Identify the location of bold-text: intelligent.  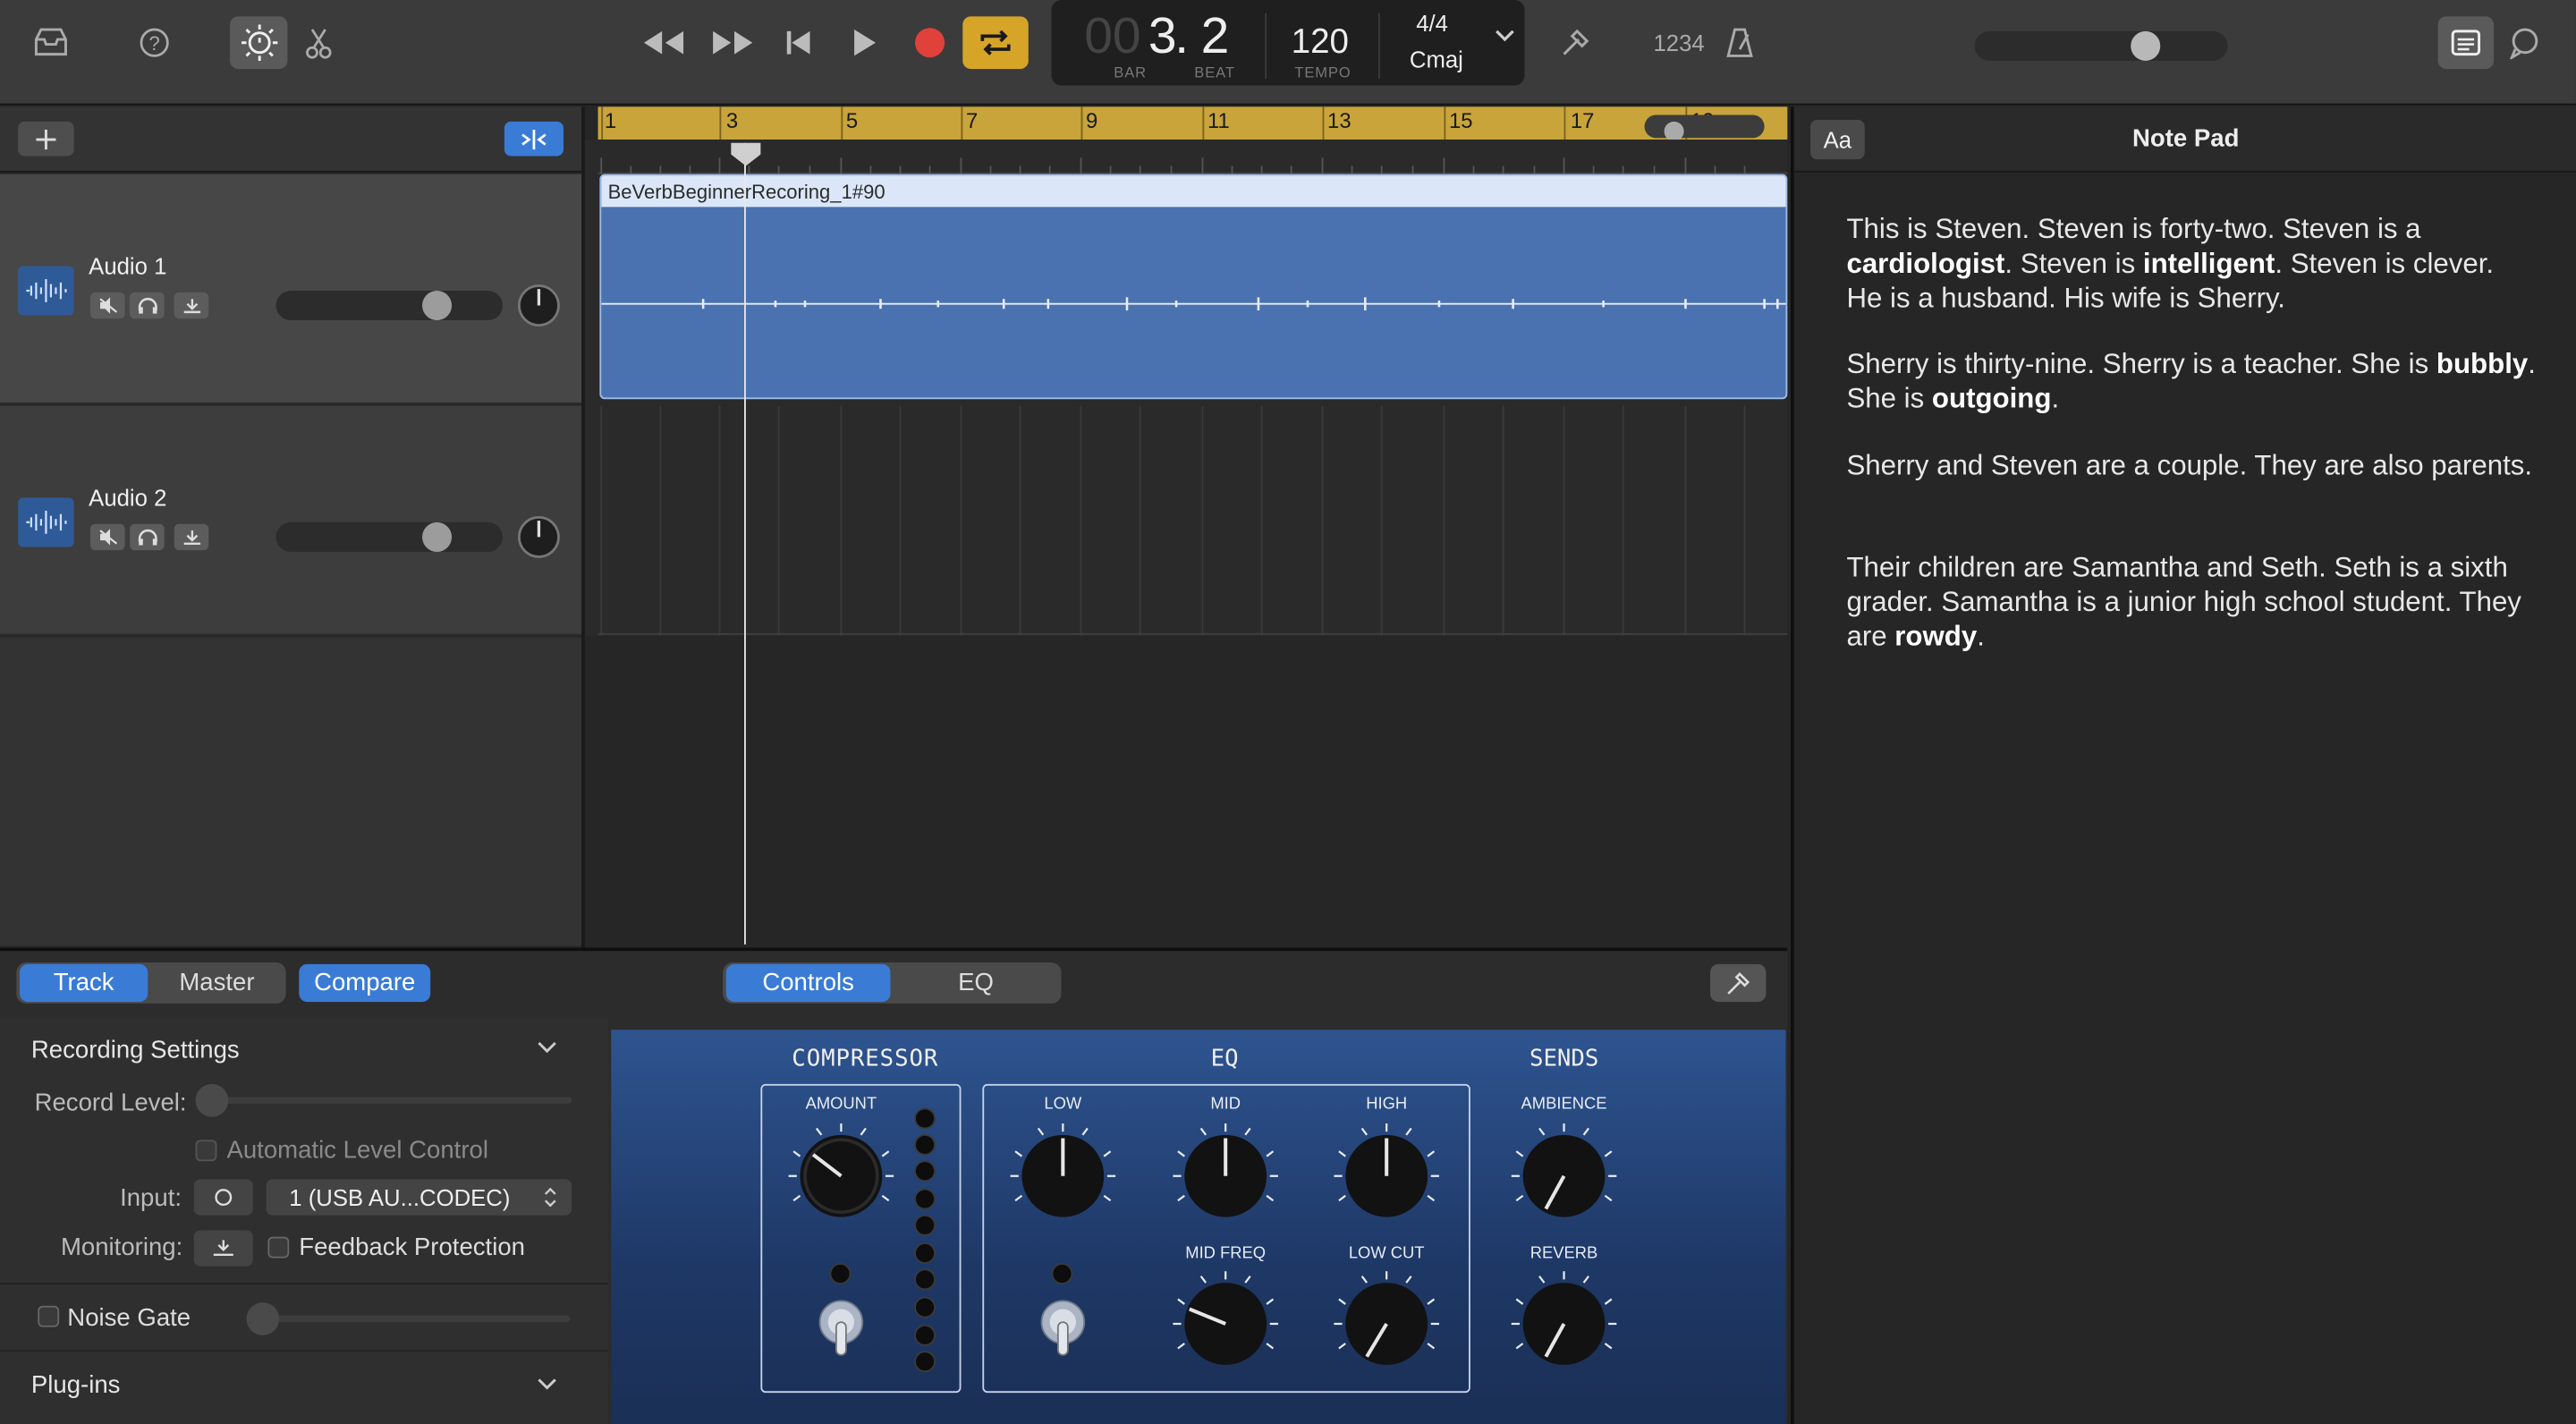
(2208, 264).